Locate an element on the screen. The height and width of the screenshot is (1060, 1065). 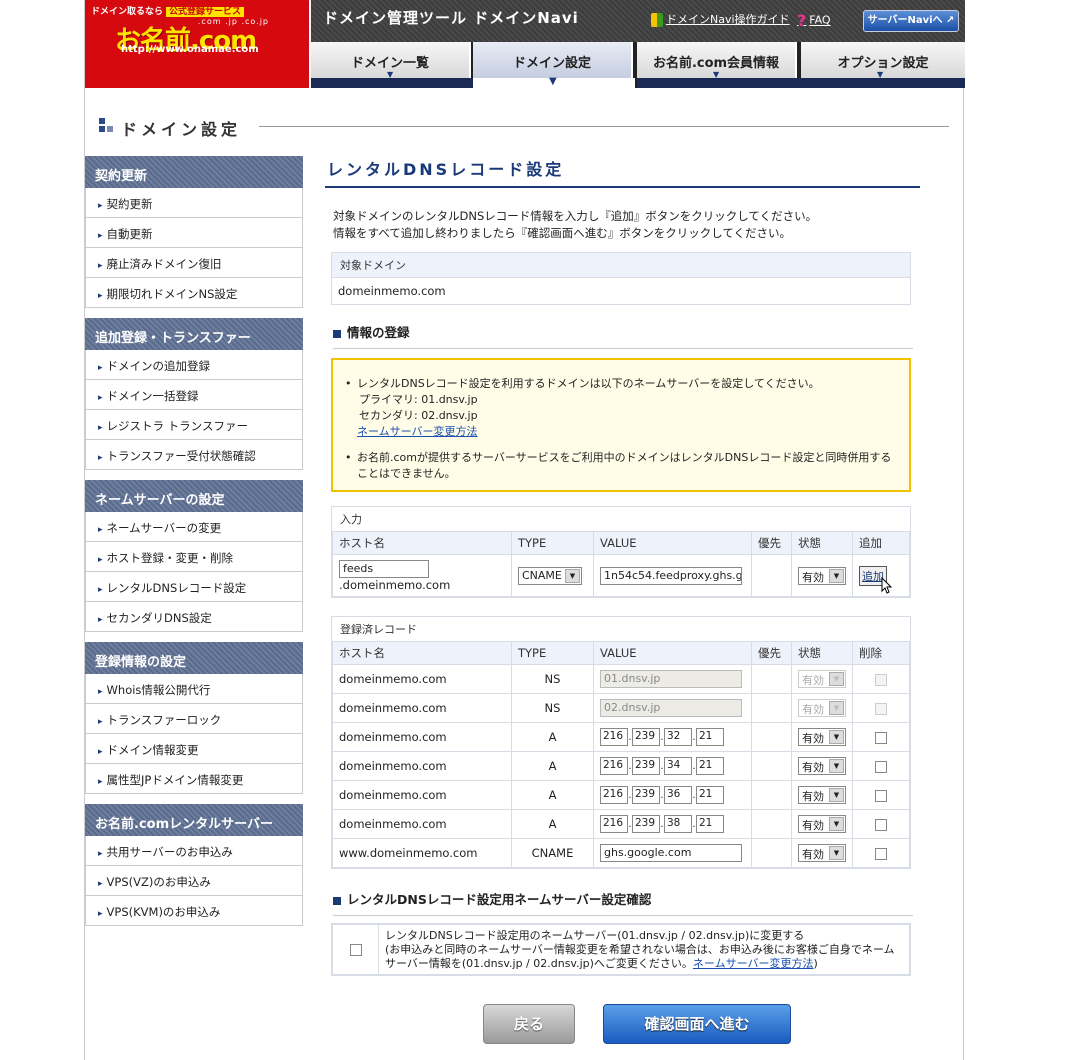
logo-tagline: ドメイン取るなら 公式登録サービス is located at coordinates (168, 10).